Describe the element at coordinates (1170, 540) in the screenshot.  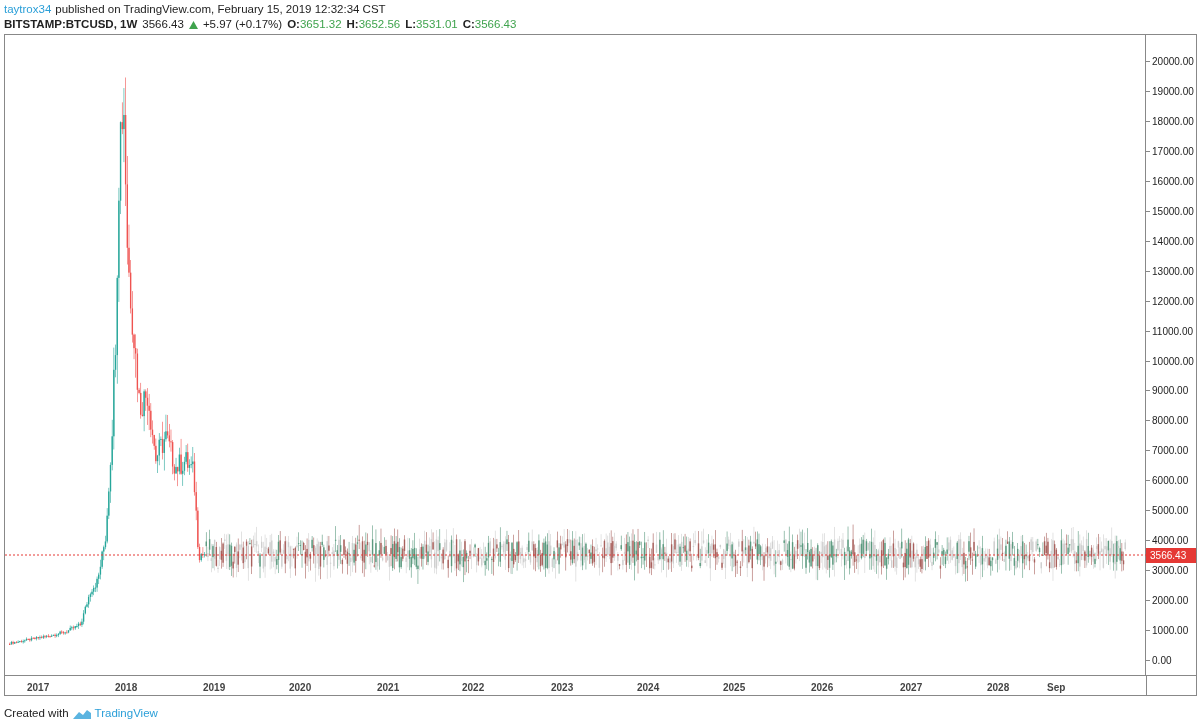
I see `y-axis-label: 4000.00` at that location.